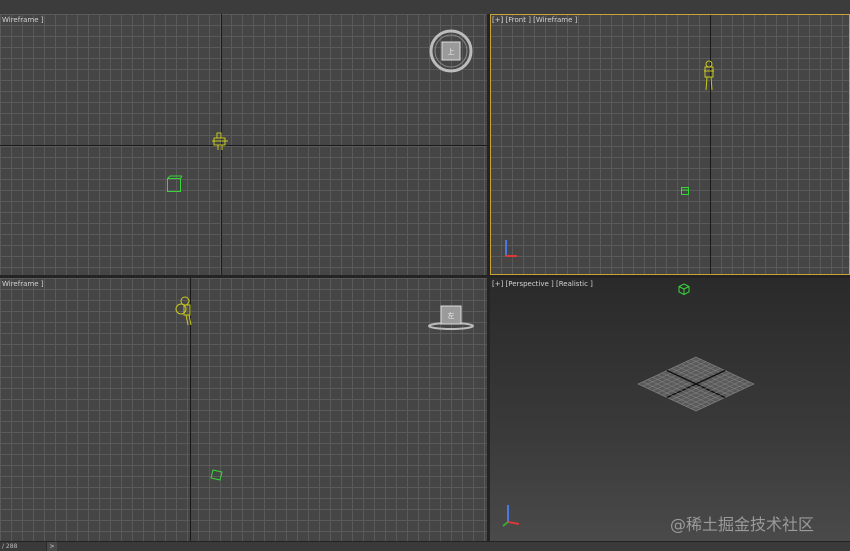 This screenshot has height=551, width=850. What do you see at coordinates (534, 20) in the screenshot?
I see `viewport-label: [+] [Front ] [Wireframe ]` at bounding box center [534, 20].